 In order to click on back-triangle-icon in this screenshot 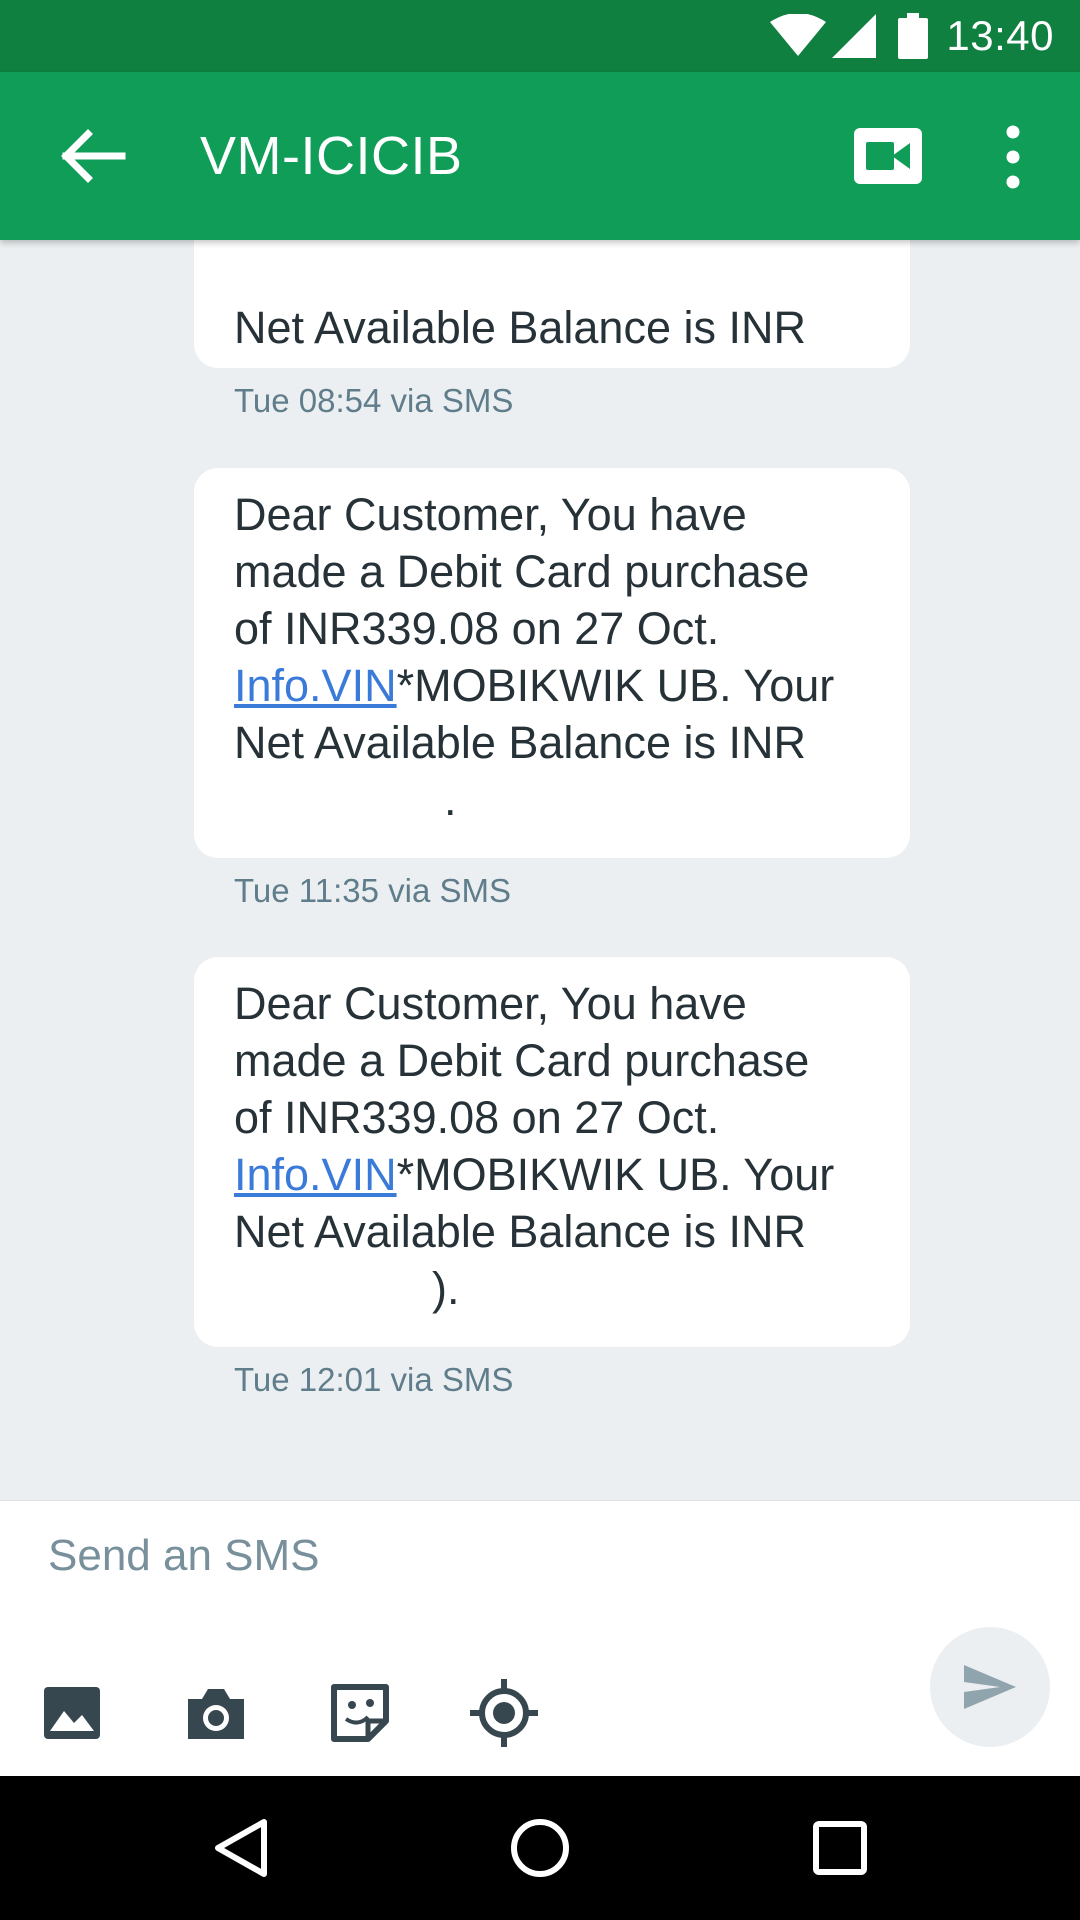, I will do `click(240, 1848)`.